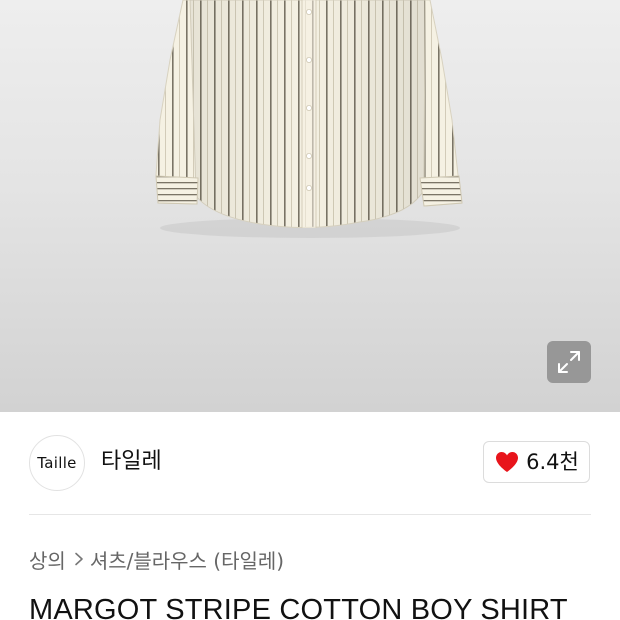 The height and width of the screenshot is (620, 620). What do you see at coordinates (507, 462) in the screenshot?
I see `heart-icon` at bounding box center [507, 462].